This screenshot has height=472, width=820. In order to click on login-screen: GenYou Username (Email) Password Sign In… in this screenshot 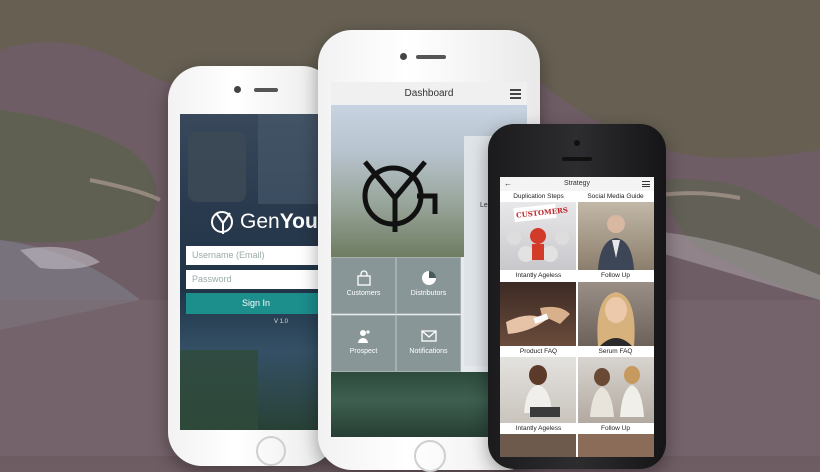, I will do `click(258, 272)`.